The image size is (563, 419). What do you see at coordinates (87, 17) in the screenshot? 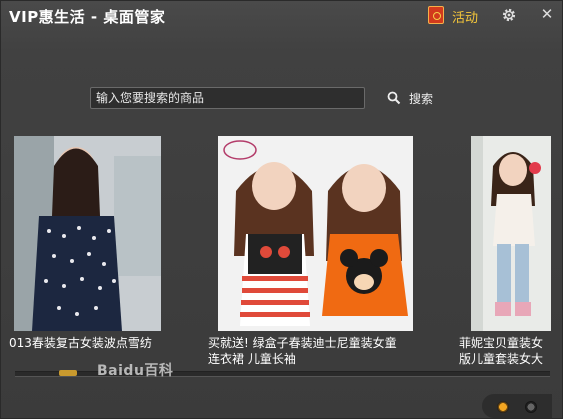
I see `window-title: VIP惠生活 - 桌面管家` at bounding box center [87, 17].